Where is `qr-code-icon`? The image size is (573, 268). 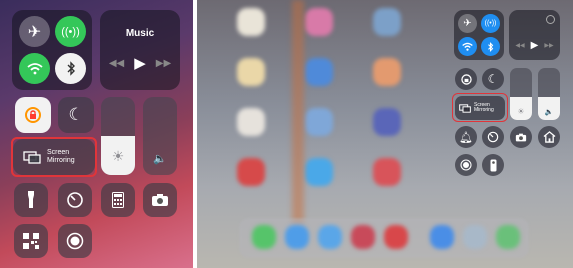
qr-code-icon is located at coordinates (31, 241).